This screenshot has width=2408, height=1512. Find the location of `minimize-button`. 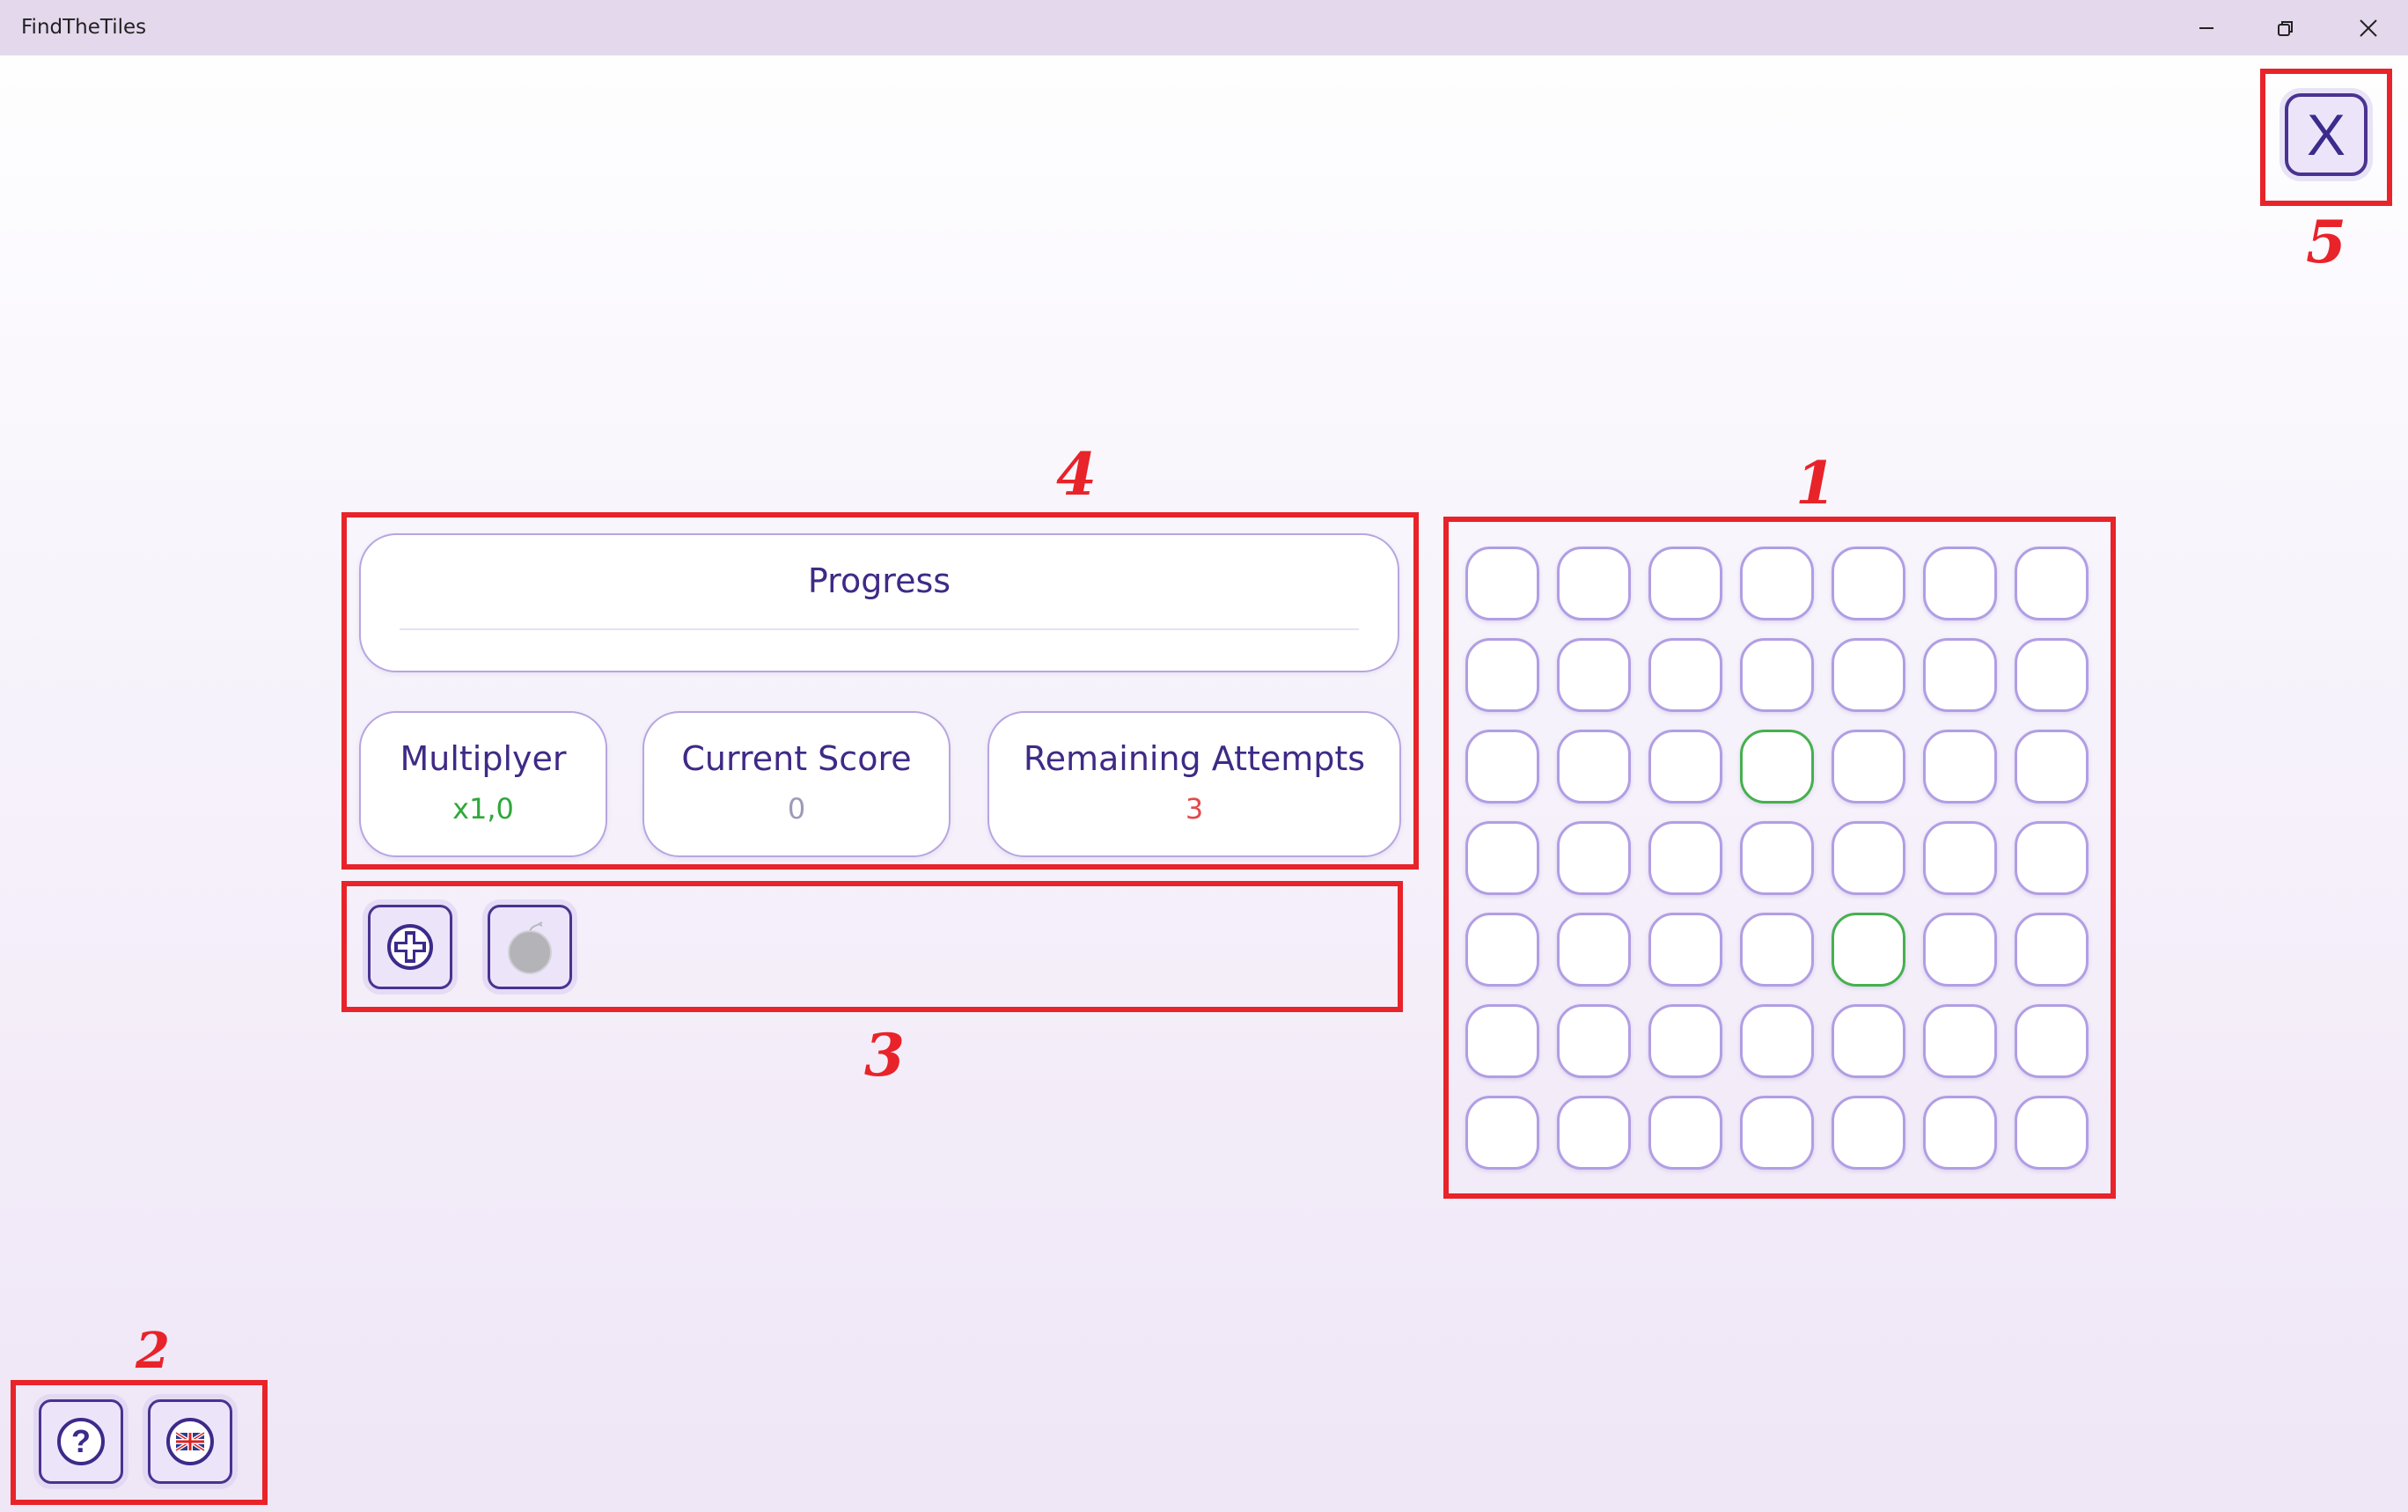

minimize-button is located at coordinates (2206, 28).